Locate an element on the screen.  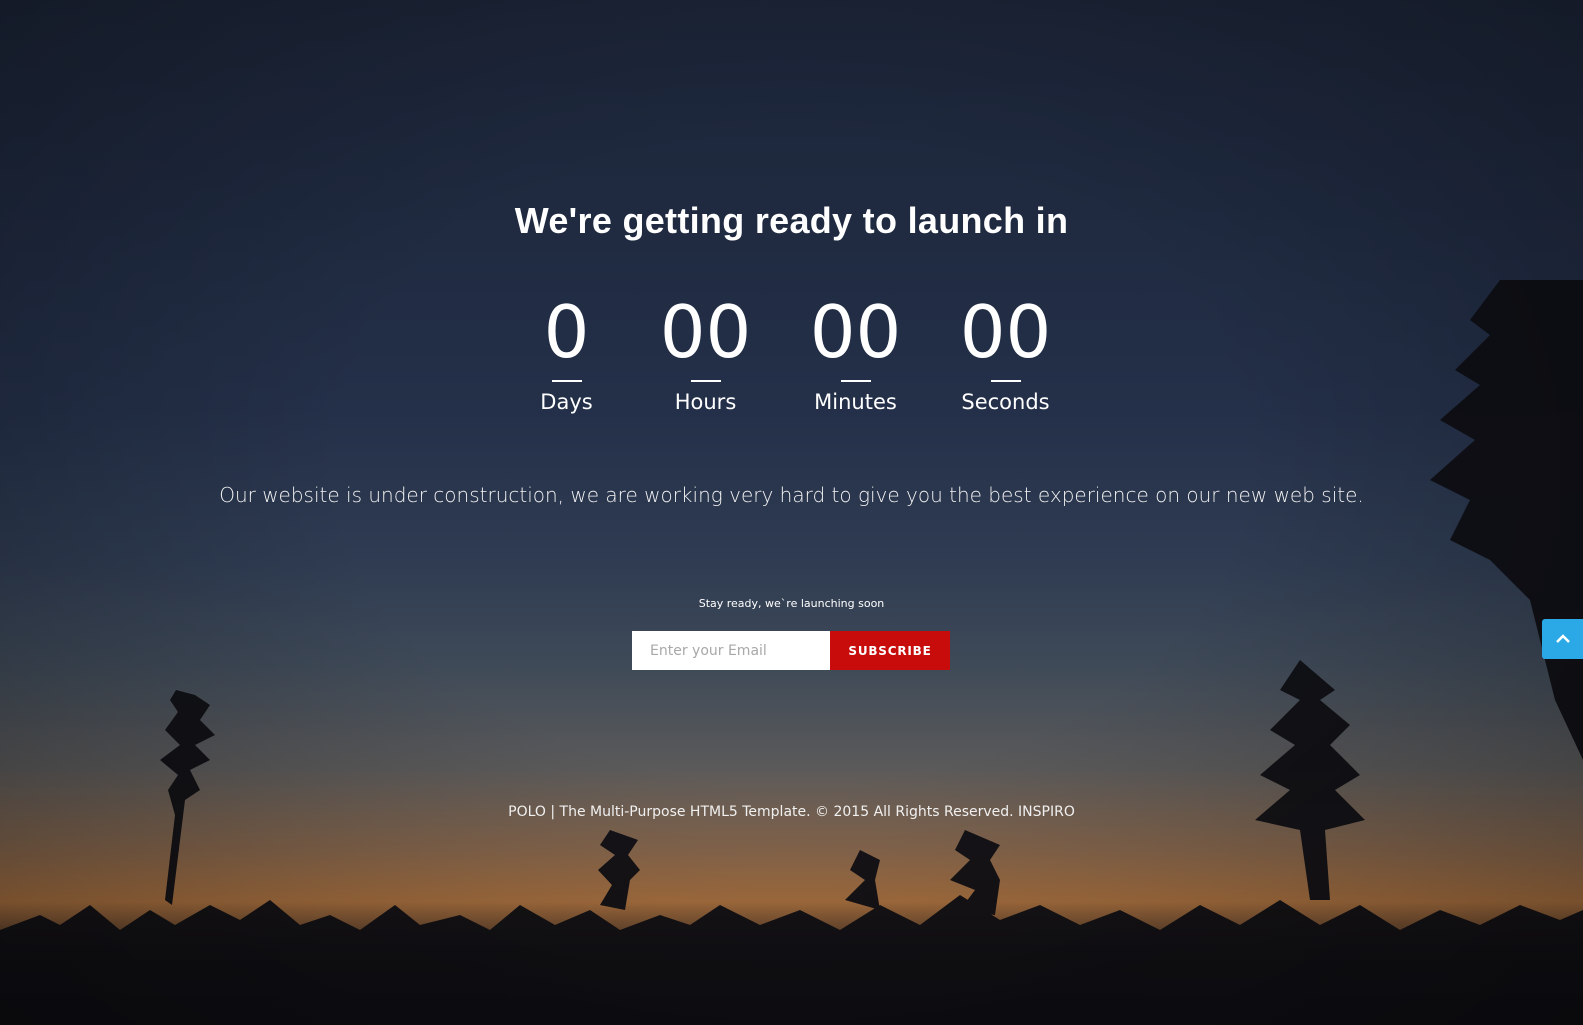
countdown-days: 0 Days is located at coordinates (567, 351).